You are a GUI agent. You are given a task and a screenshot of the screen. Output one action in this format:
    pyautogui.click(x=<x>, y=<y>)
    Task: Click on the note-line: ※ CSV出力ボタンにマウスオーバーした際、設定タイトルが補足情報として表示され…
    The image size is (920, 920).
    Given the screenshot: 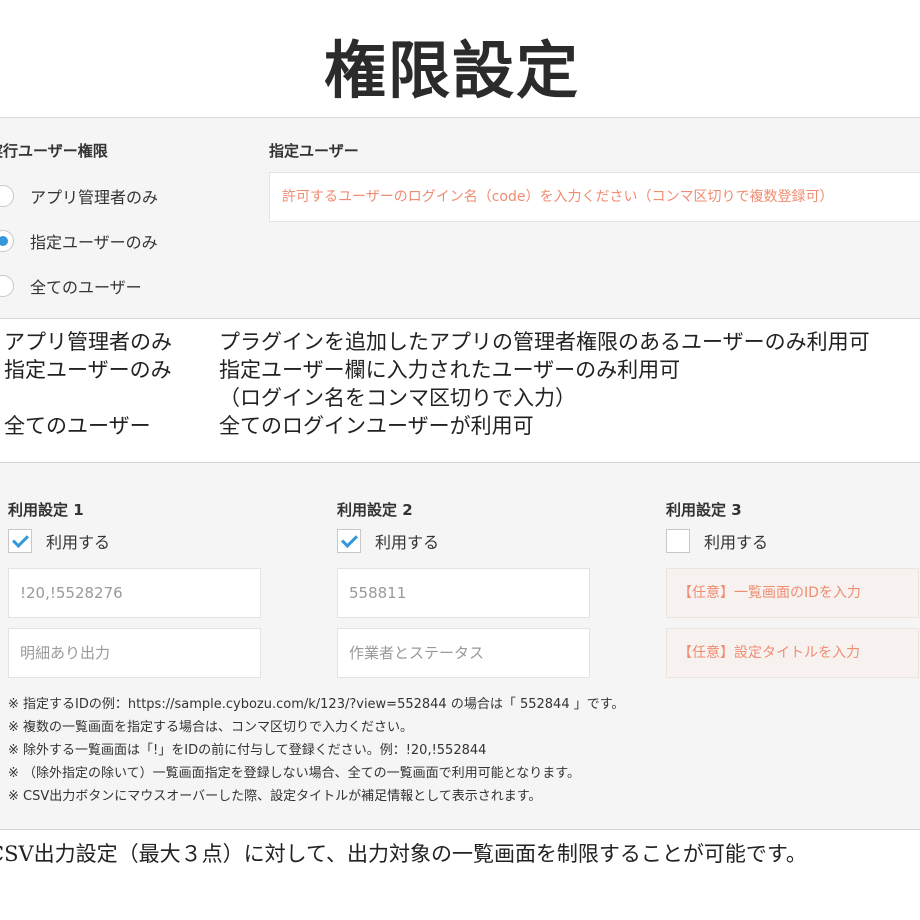 What is the action you would take?
    pyautogui.click(x=275, y=796)
    